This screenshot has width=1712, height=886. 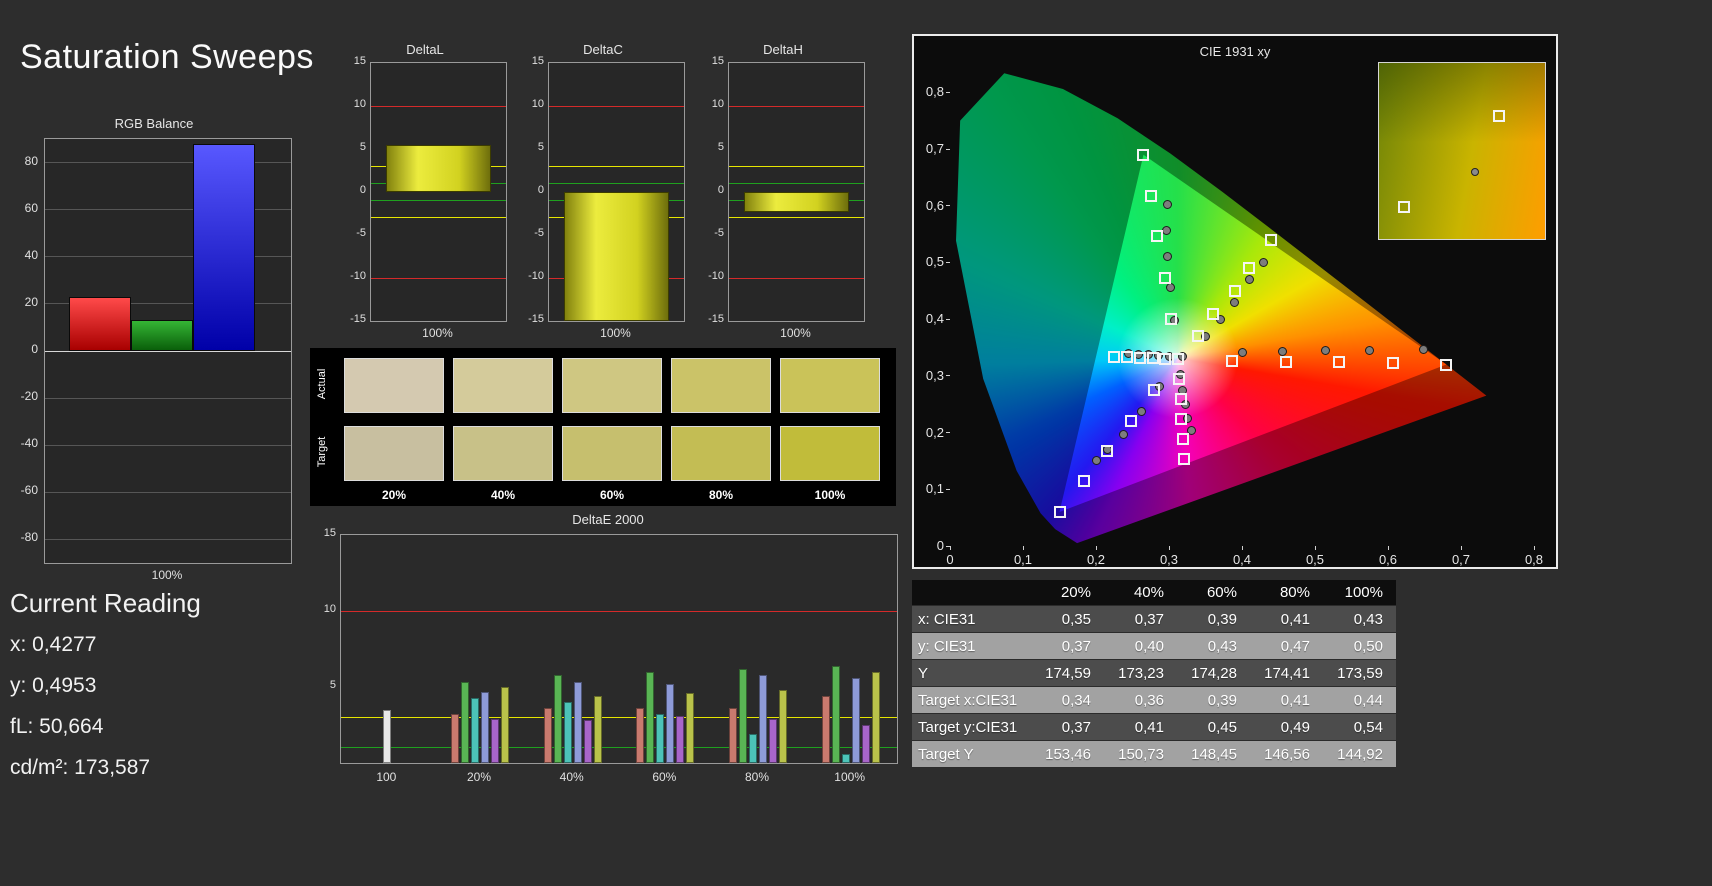 What do you see at coordinates (394, 495) in the screenshot?
I see `swatch-col-label: 20%` at bounding box center [394, 495].